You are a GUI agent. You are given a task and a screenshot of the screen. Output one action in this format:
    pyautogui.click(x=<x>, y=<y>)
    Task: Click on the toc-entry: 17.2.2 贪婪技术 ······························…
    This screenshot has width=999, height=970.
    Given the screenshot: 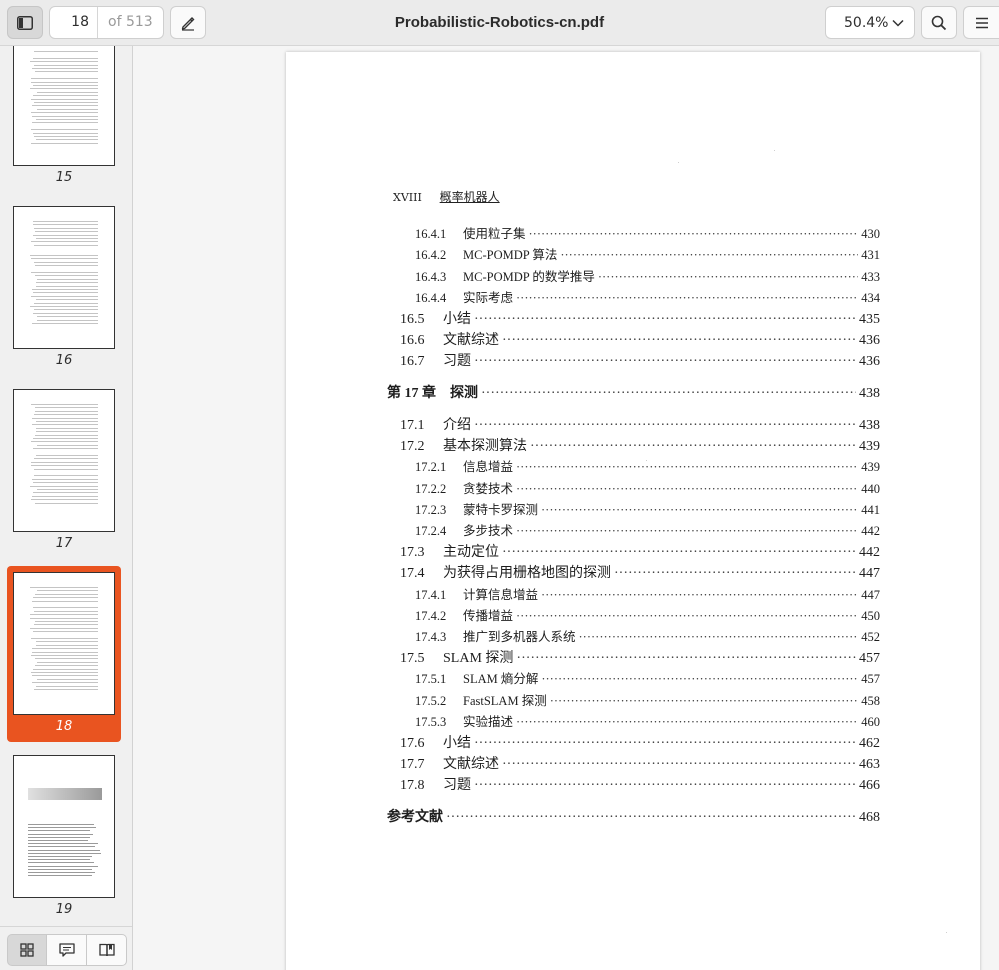 What is the action you would take?
    pyautogui.click(x=647, y=488)
    